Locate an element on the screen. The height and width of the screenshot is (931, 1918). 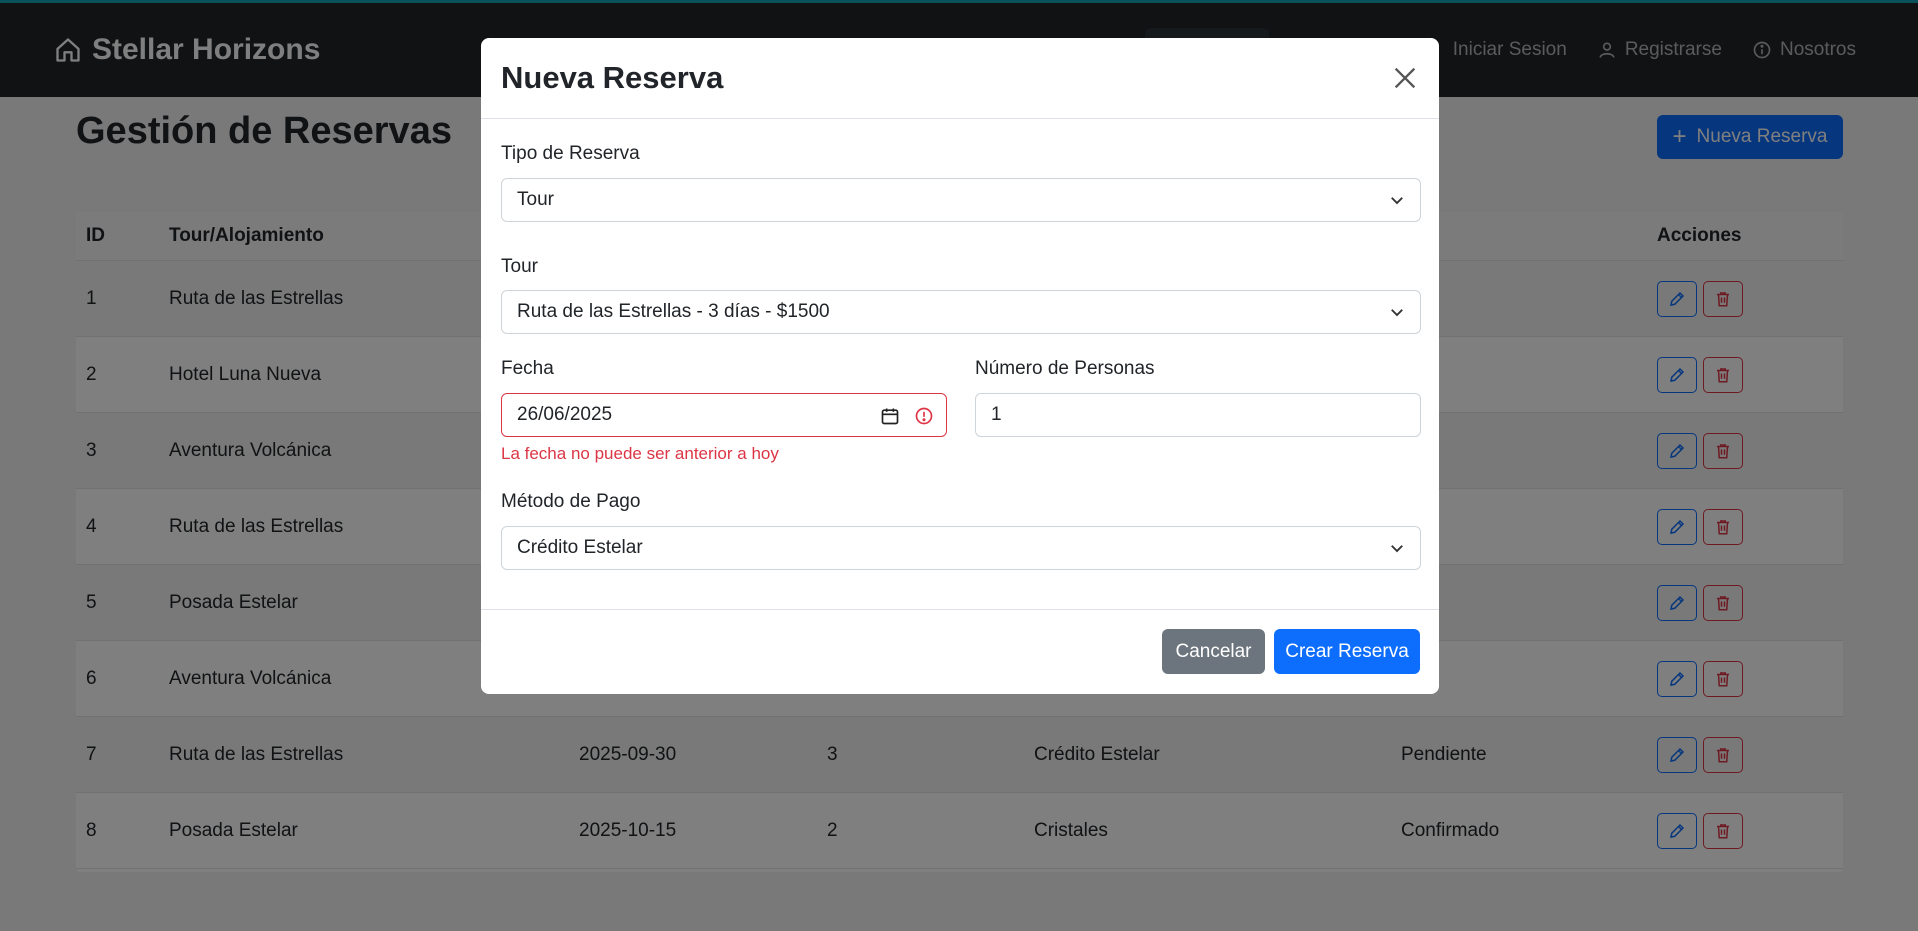
fecha-label: Fecha is located at coordinates (527, 368).